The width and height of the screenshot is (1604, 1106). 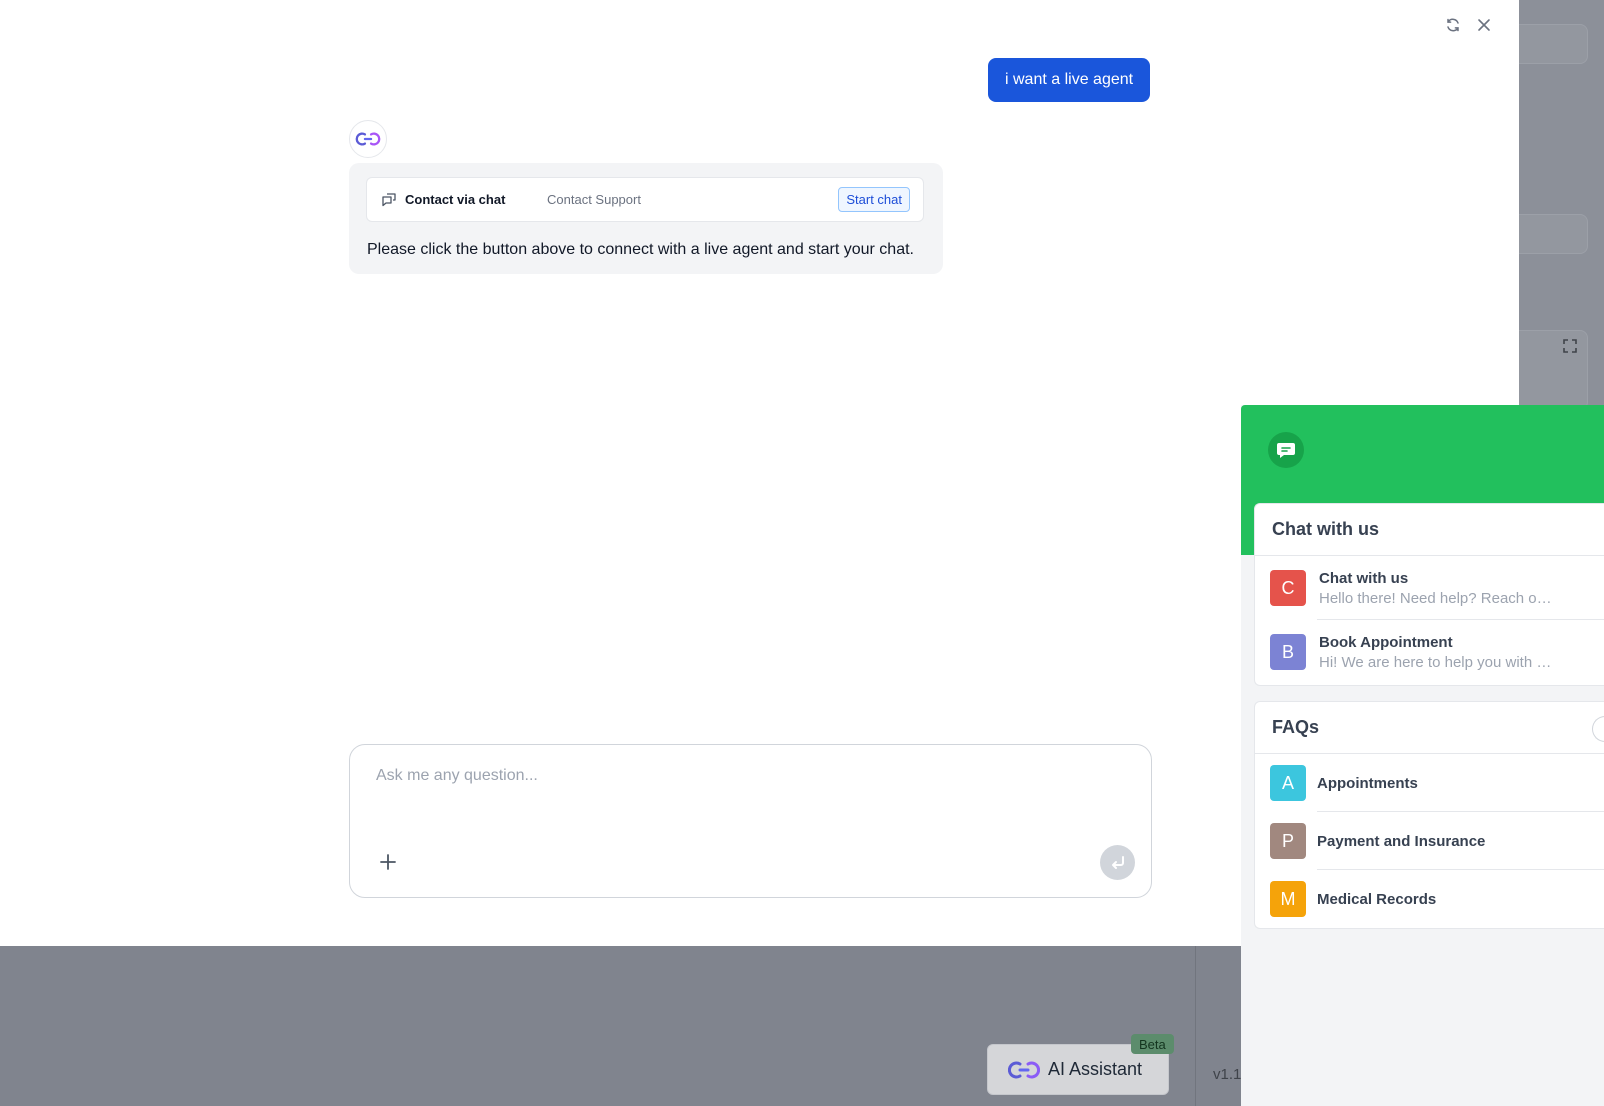 What do you see at coordinates (1195, 1026) in the screenshot?
I see `background-divider` at bounding box center [1195, 1026].